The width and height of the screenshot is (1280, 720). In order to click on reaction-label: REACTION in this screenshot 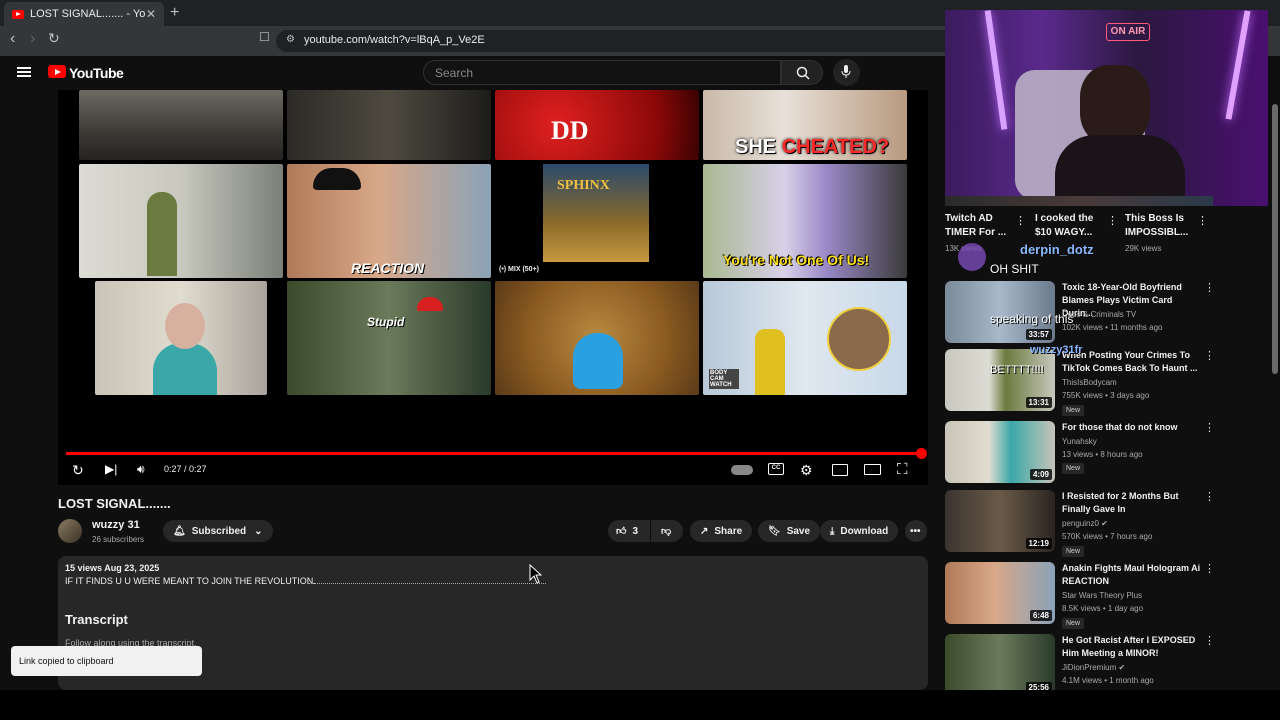, I will do `click(388, 268)`.